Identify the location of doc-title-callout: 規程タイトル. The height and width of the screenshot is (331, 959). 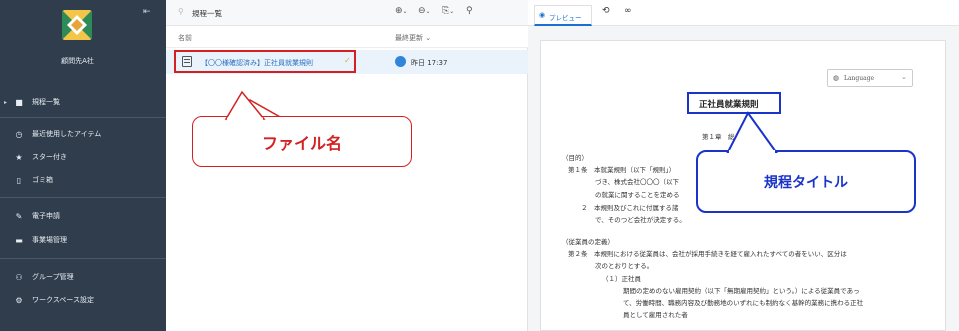
(806, 181).